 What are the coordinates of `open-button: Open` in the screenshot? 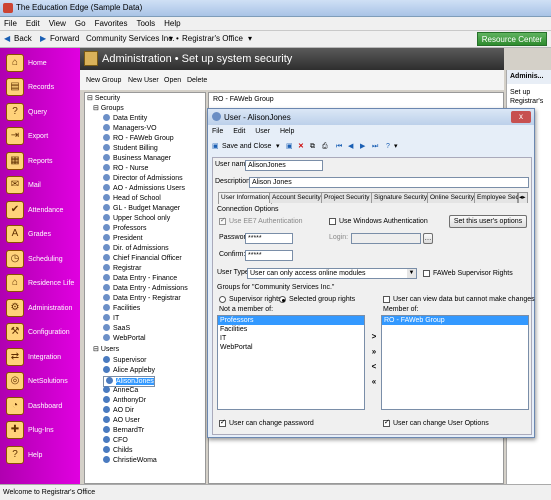 It's located at (172, 80).